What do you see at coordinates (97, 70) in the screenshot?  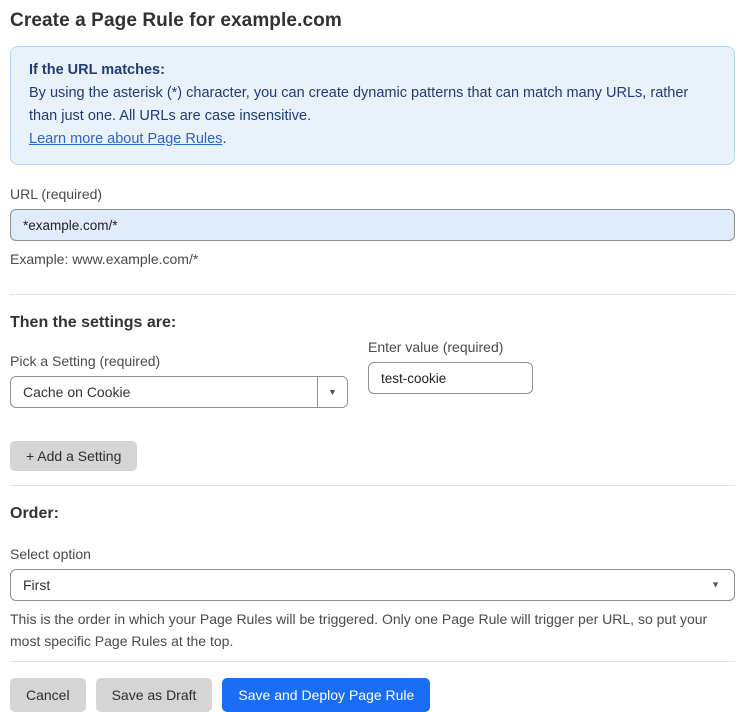 I see `info-box-heading: If the URL matches:` at bounding box center [97, 70].